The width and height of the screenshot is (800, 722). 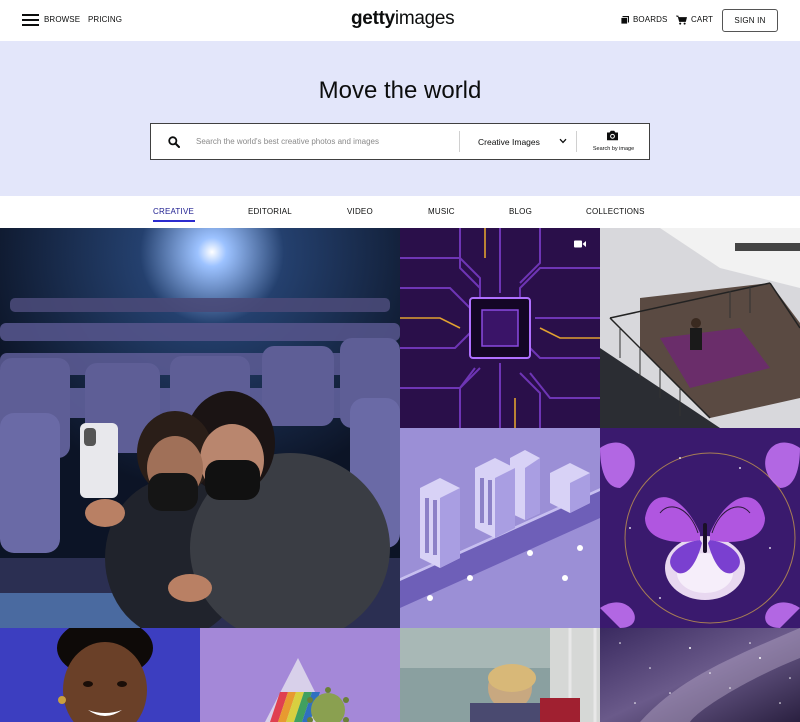 I want to click on search-input, so click(x=325, y=141).